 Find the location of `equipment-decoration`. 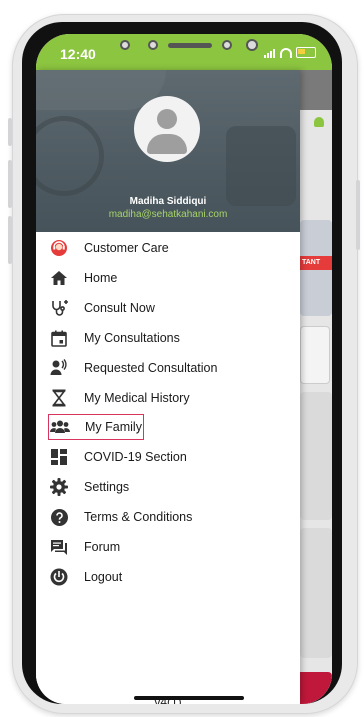

equipment-decoration is located at coordinates (261, 166).